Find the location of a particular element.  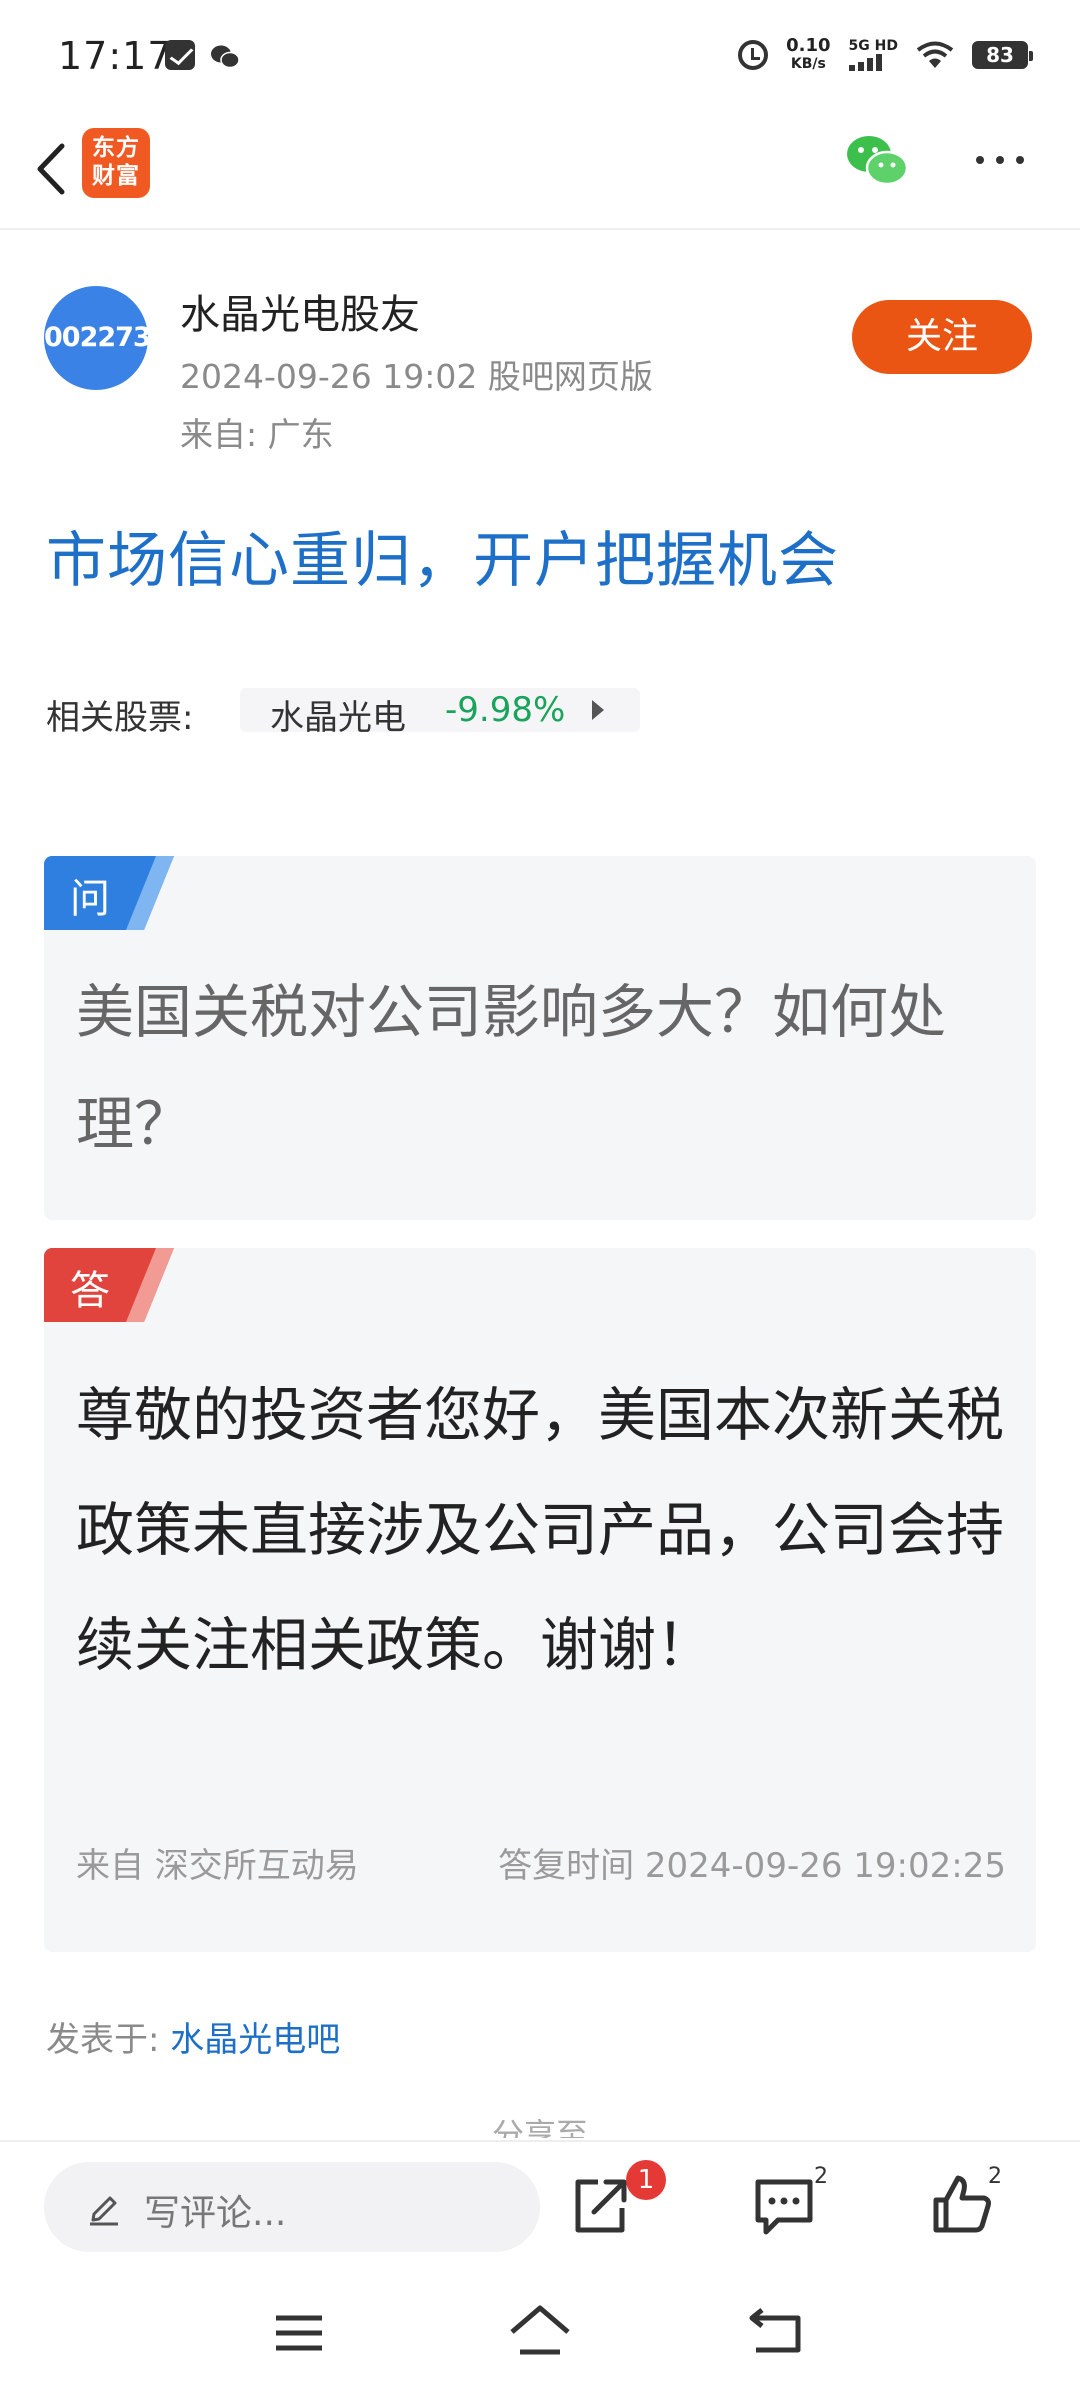

app-logo: 东方 财富 is located at coordinates (116, 163).